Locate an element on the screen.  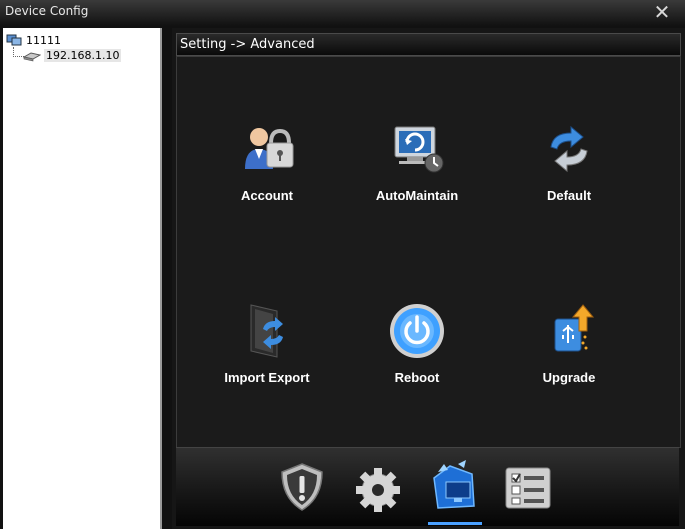
network-device-icon is located at coordinates (32, 56).